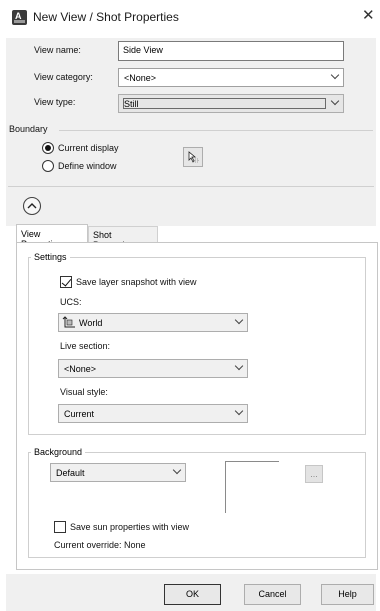 The image size is (380, 611). I want to click on view-type-focus-box, so click(224, 103).